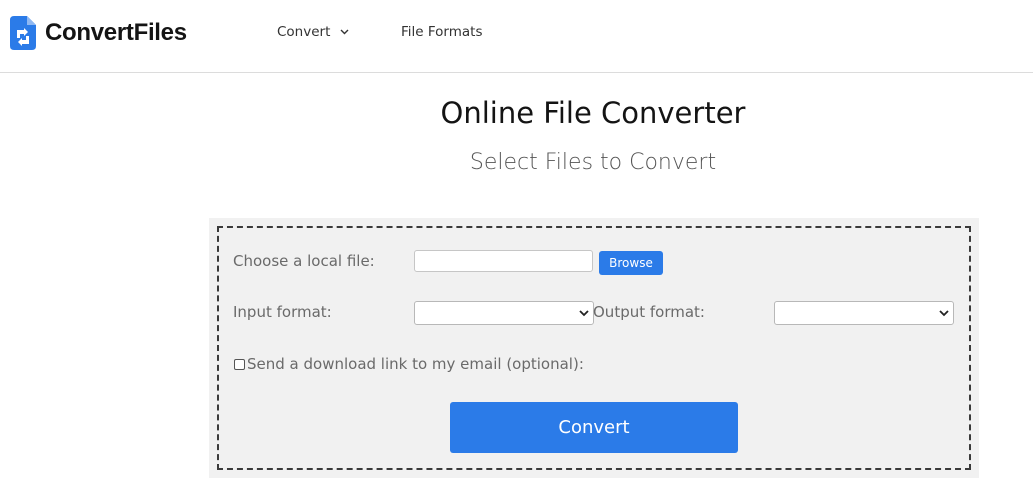 The height and width of the screenshot is (499, 1033). Describe the element at coordinates (304, 32) in the screenshot. I see `nav-convert-label: Convert` at that location.